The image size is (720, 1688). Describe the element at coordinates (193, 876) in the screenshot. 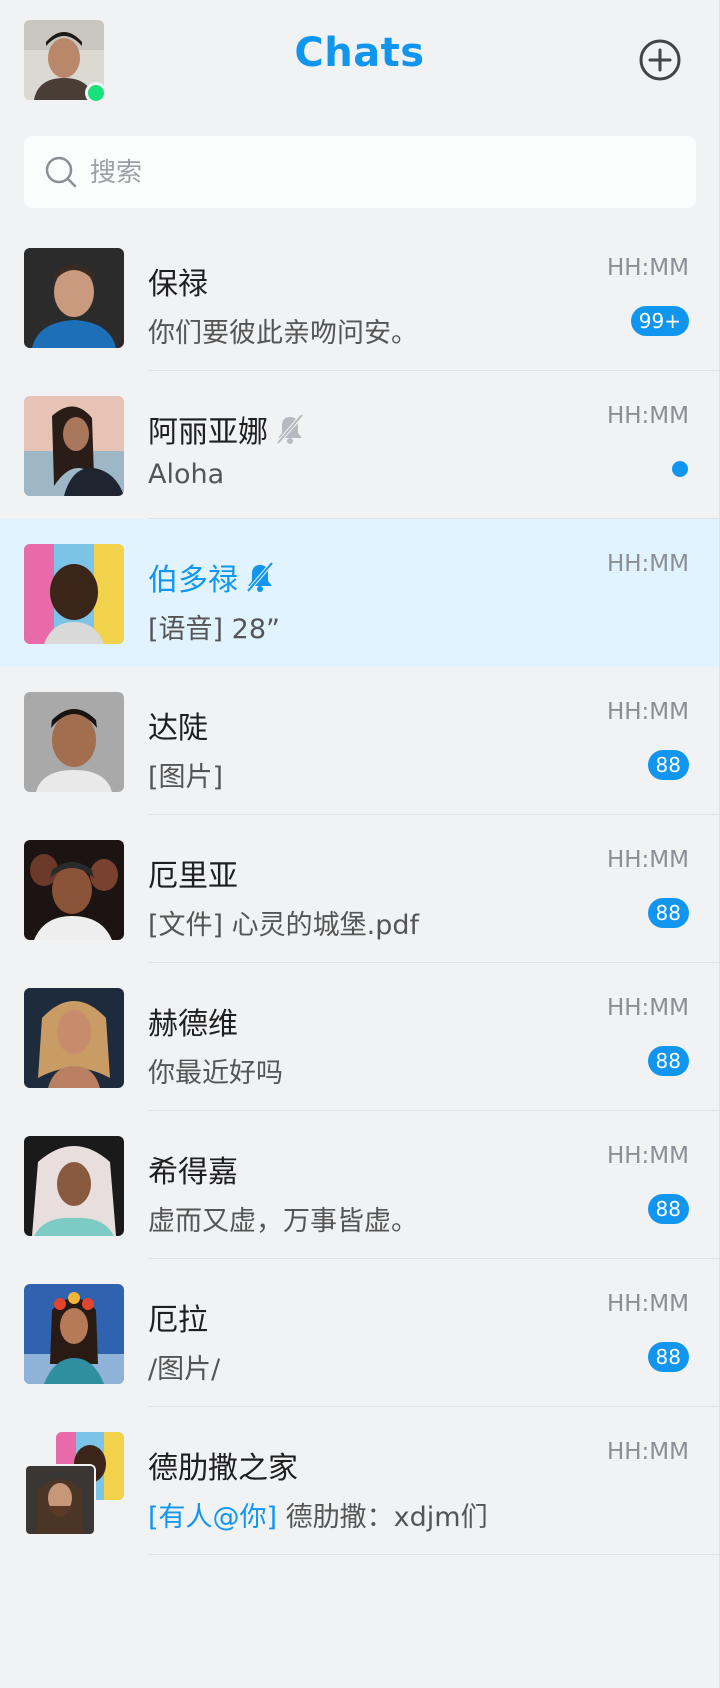

I see `chat-name: 厄里亚` at that location.